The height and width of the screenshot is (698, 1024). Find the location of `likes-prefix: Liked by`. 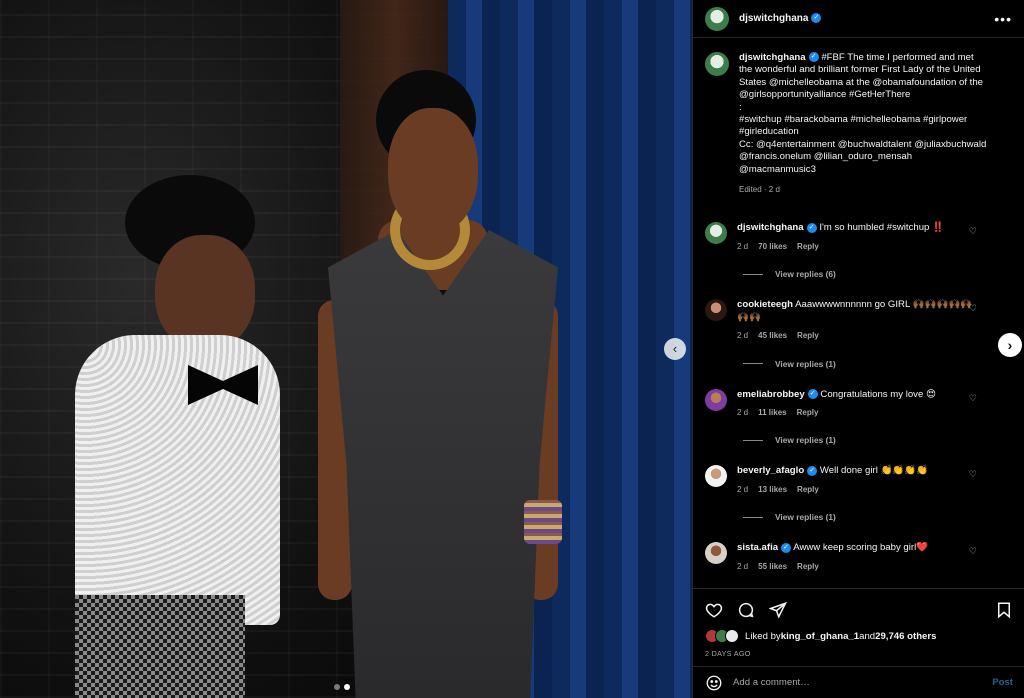

likes-prefix: Liked by is located at coordinates (763, 636).